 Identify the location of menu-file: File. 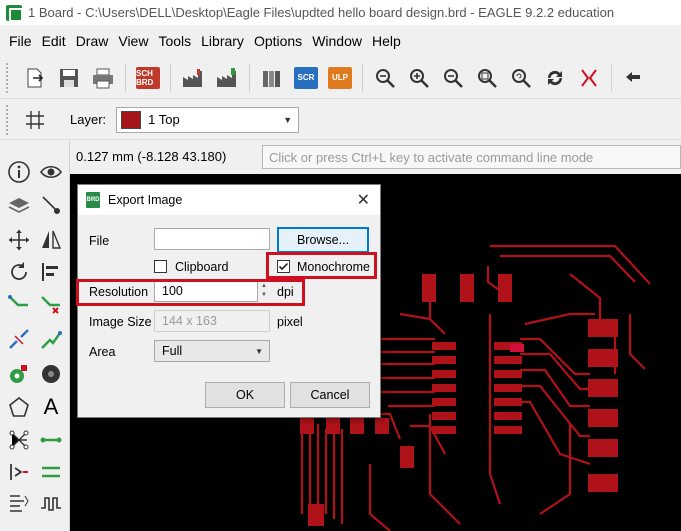
(20, 41).